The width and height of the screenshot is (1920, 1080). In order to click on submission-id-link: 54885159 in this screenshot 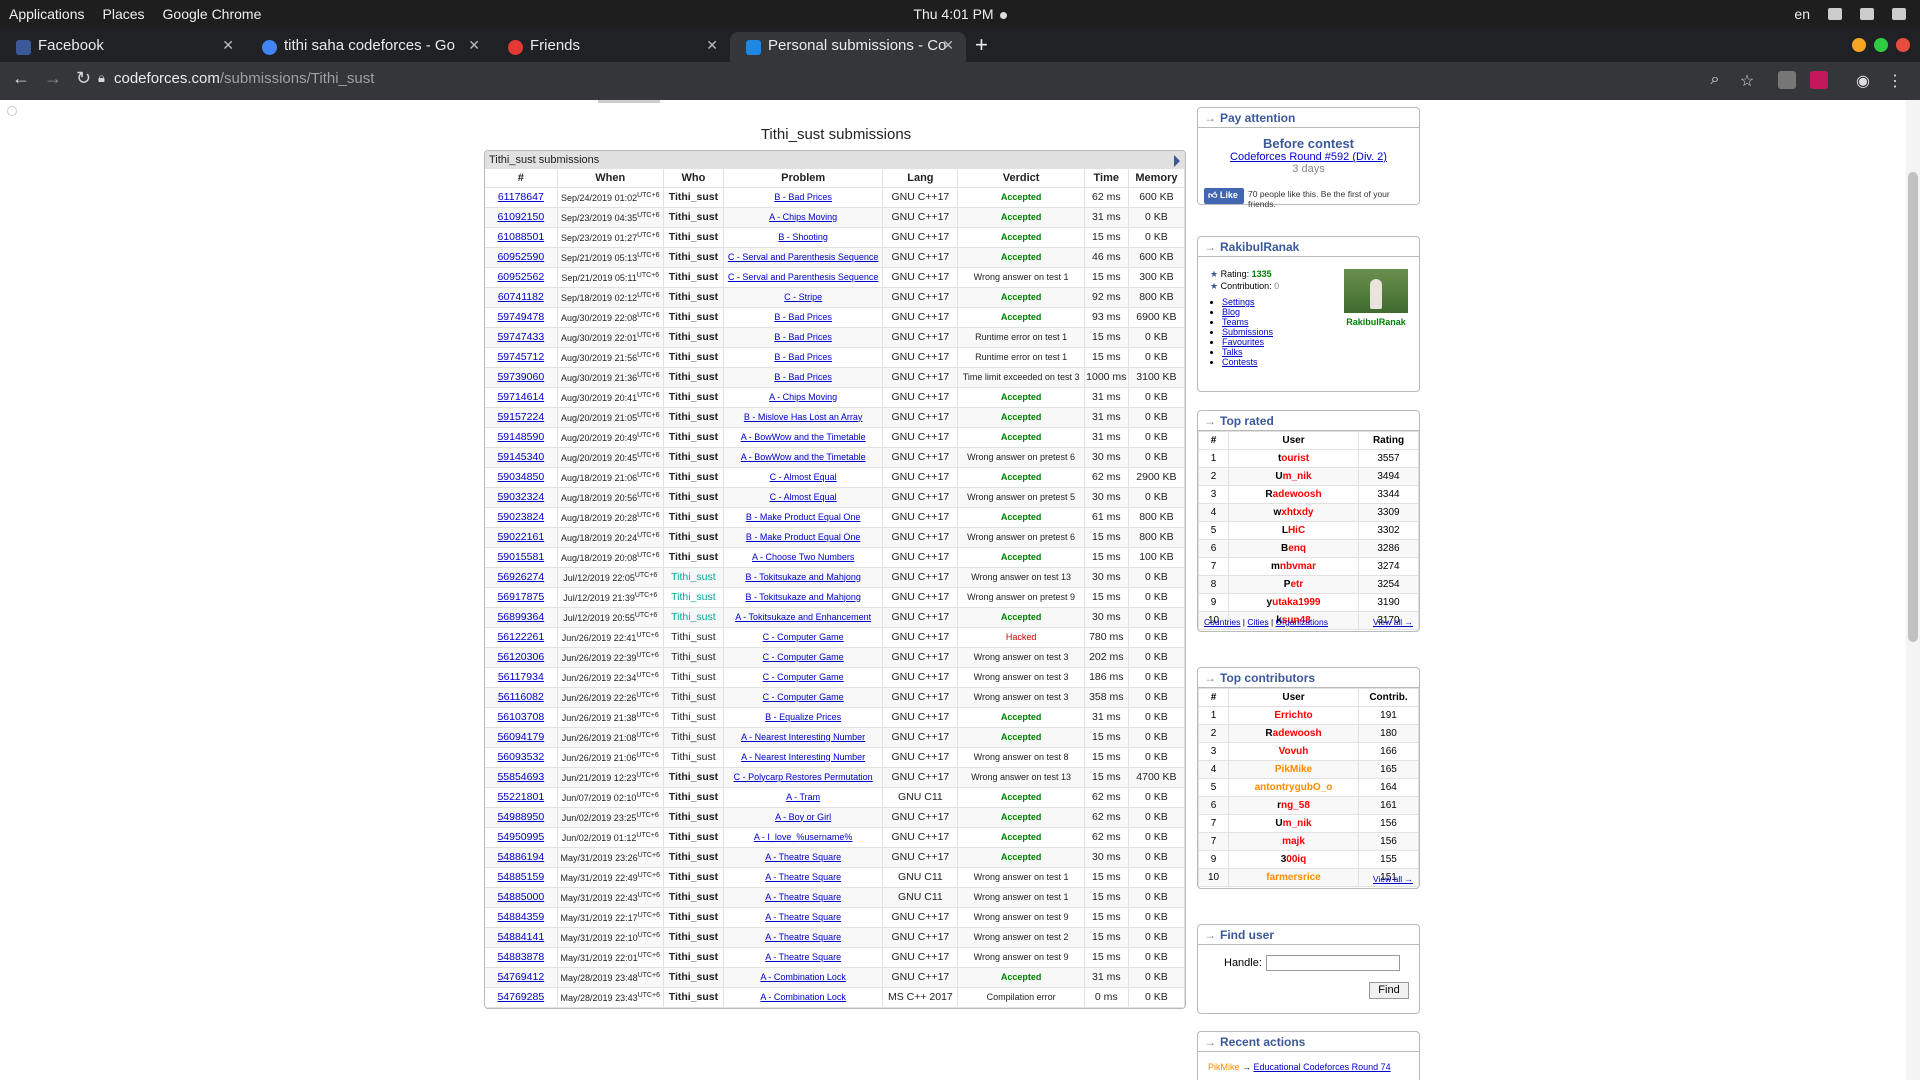, I will do `click(520, 877)`.